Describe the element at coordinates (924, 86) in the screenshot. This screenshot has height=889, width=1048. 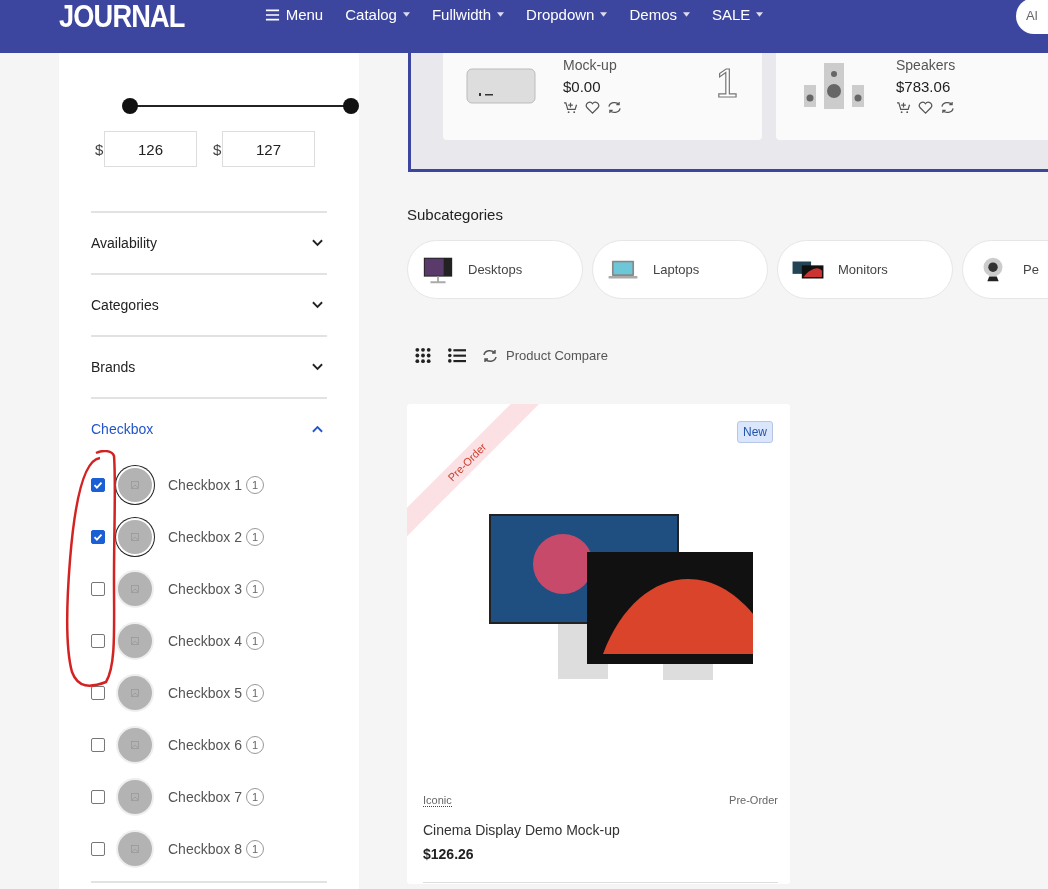
I see `product-price: $783.06` at that location.